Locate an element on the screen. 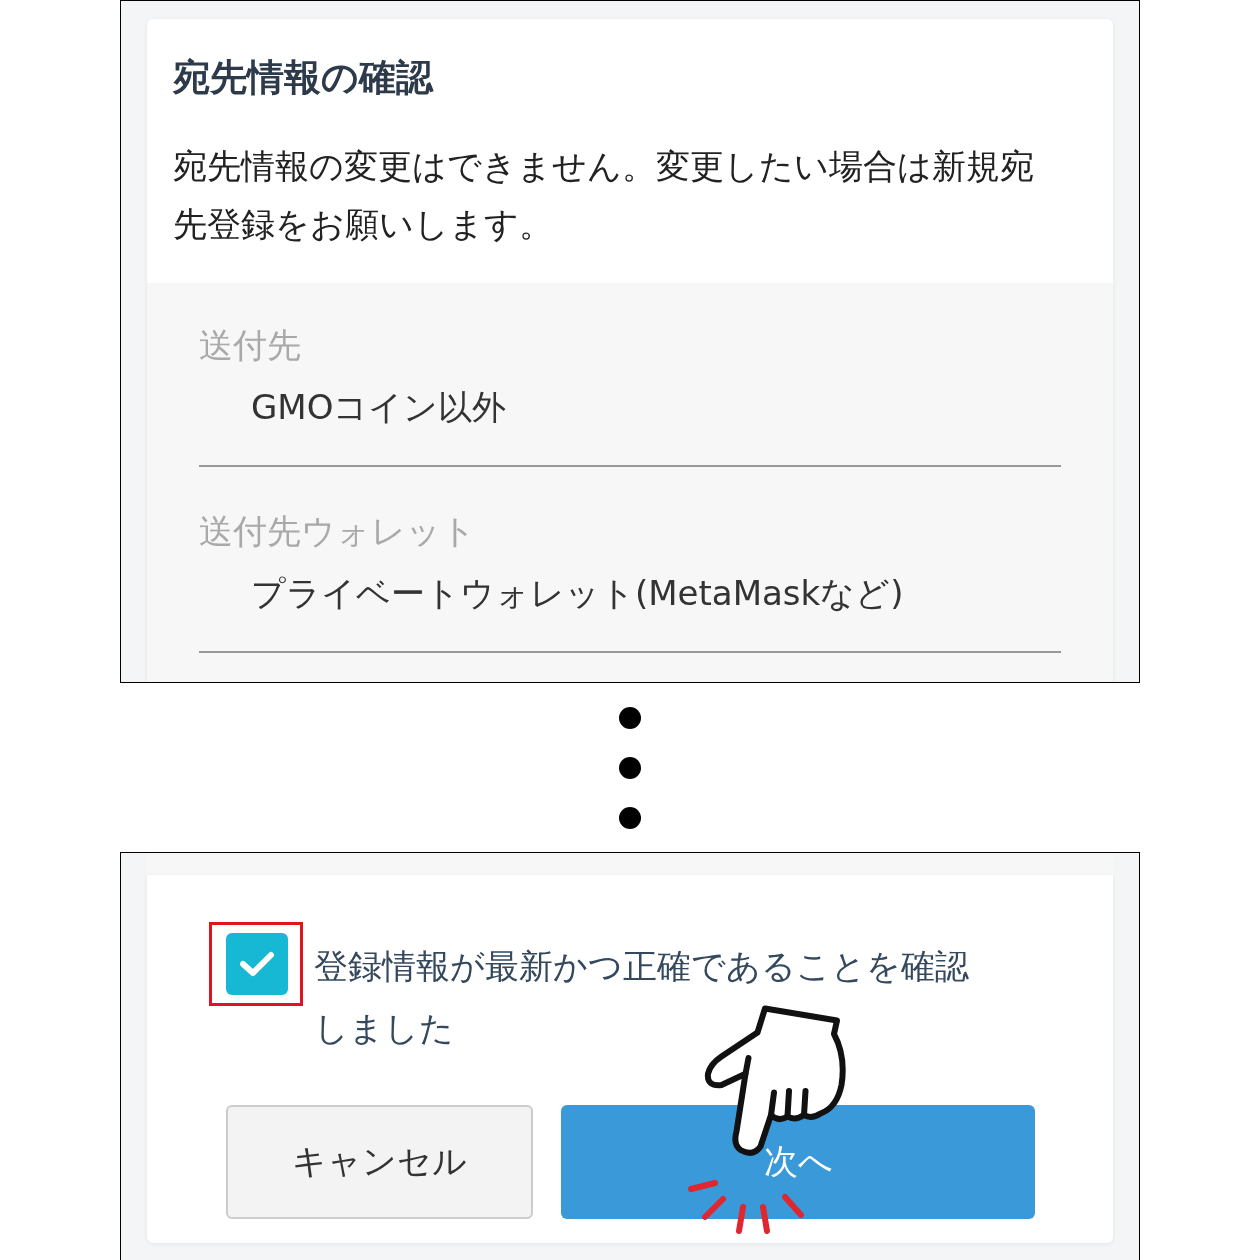 The image size is (1260, 1260). checkbox is located at coordinates (257, 964).